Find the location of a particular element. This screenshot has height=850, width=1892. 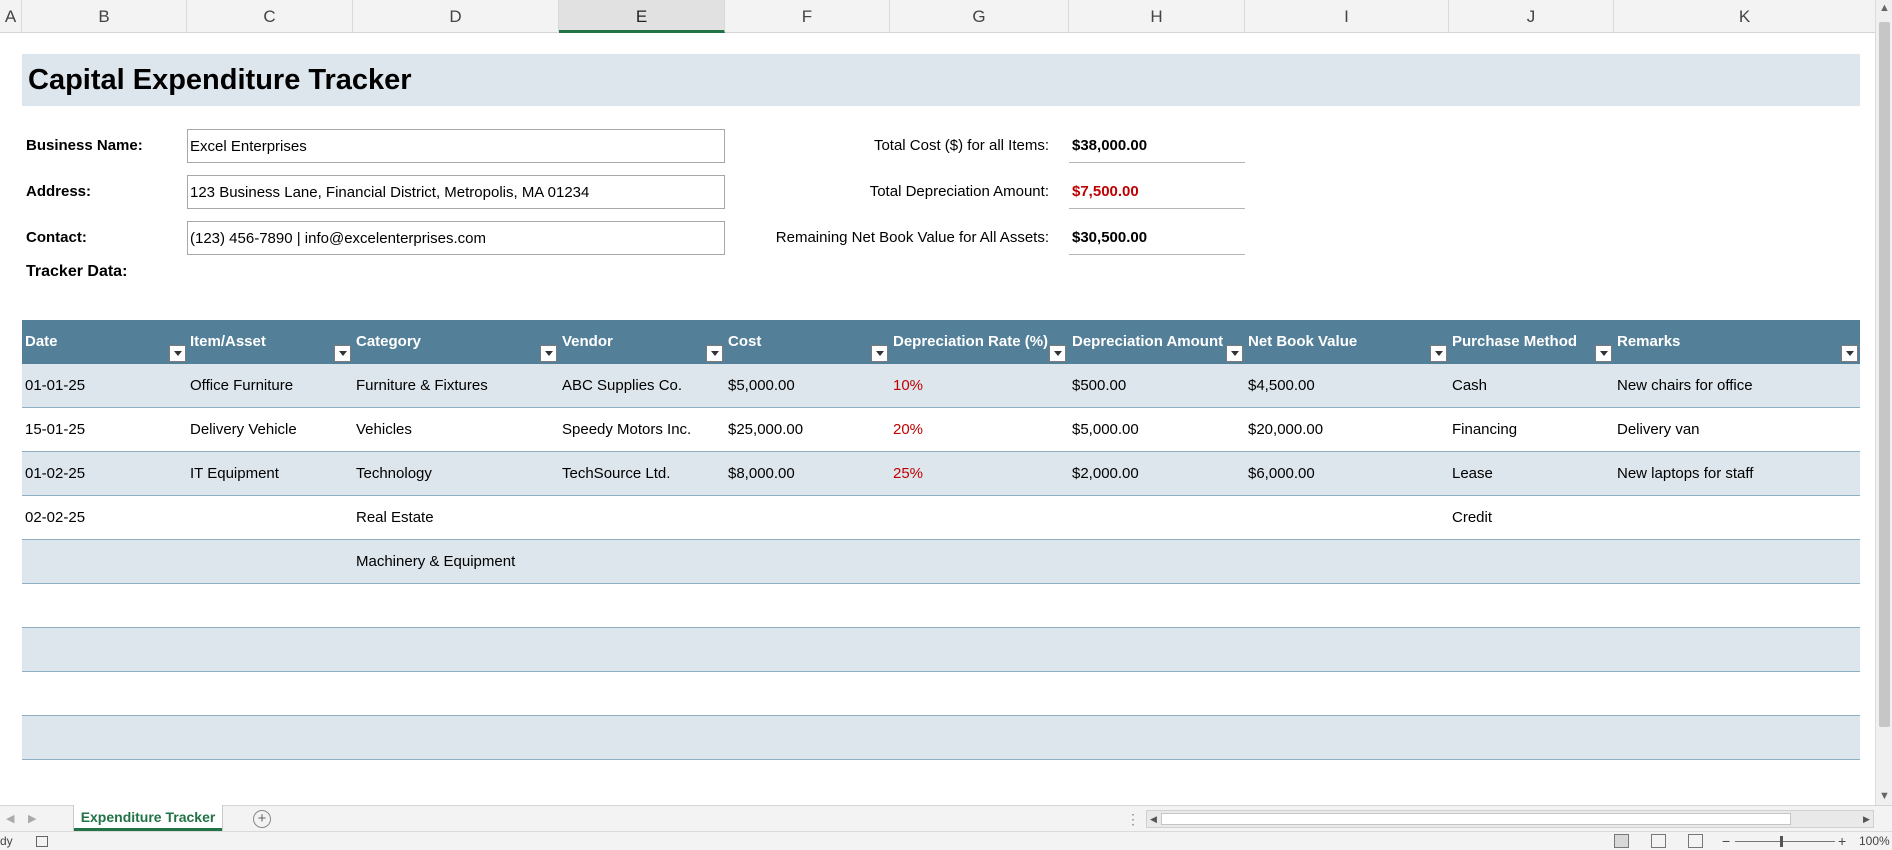

cell-cost: $25,000.00 is located at coordinates (764, 430).